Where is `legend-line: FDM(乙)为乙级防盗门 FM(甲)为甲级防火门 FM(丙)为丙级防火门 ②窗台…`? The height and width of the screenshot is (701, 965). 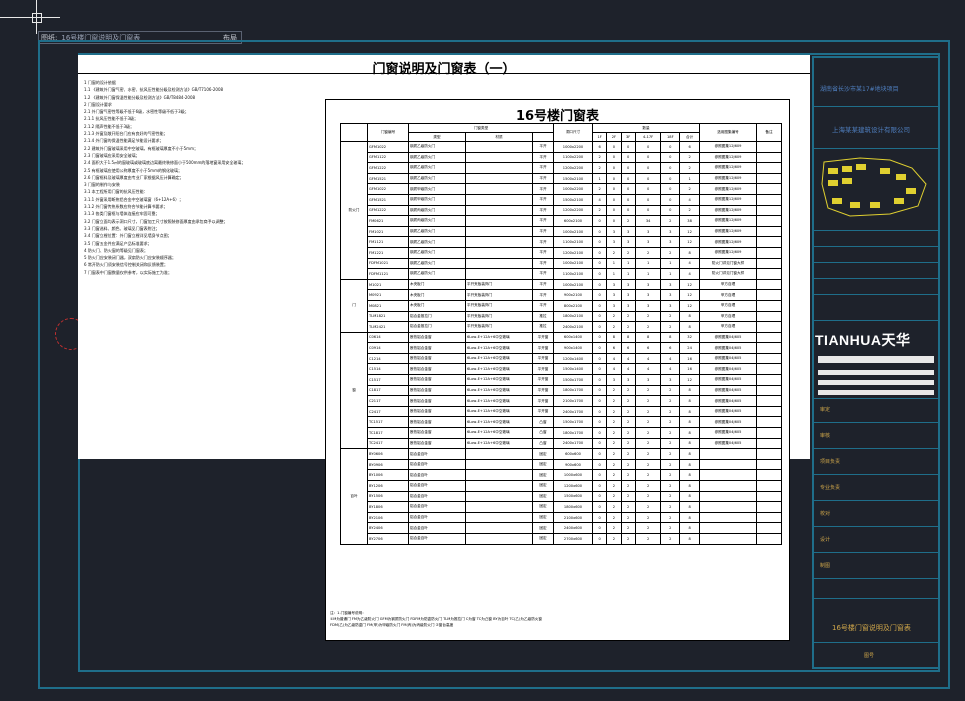 legend-line: FDM(乙)为乙级防盗门 FM(甲)为甲级防火门 FM(丙)为丙级防火门 ②窗台… is located at coordinates (392, 625).